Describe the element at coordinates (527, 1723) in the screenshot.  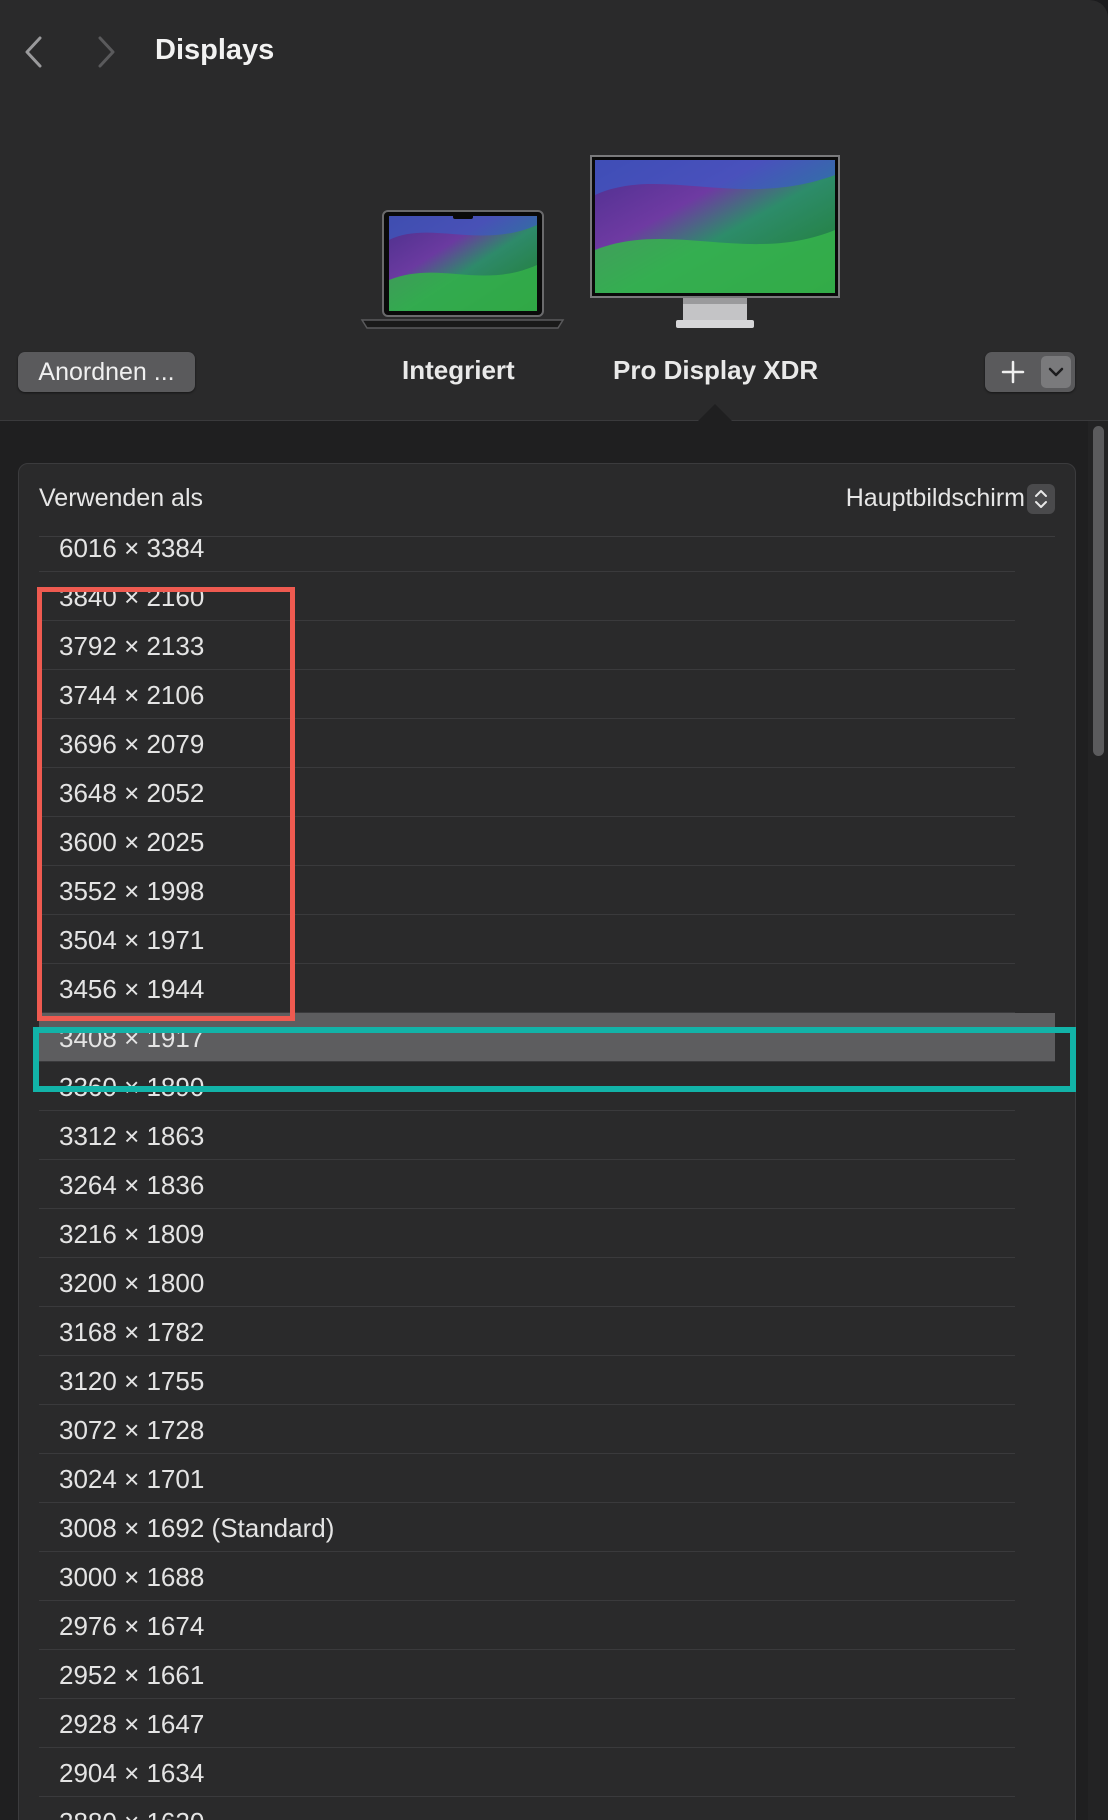
I see `resolution-option: 2928 × 1647` at that location.